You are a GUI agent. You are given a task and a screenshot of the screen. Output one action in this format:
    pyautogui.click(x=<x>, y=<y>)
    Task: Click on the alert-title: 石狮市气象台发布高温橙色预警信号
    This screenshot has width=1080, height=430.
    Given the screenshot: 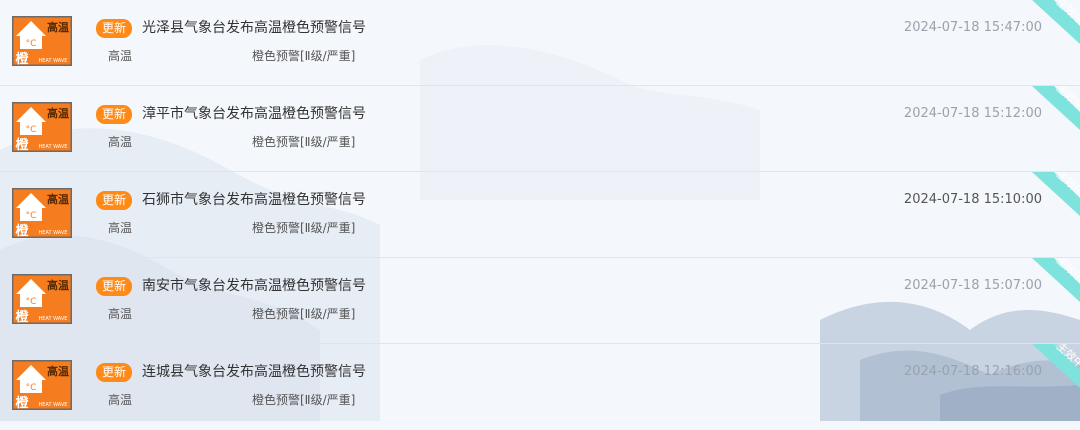 What is the action you would take?
    pyautogui.click(x=254, y=199)
    